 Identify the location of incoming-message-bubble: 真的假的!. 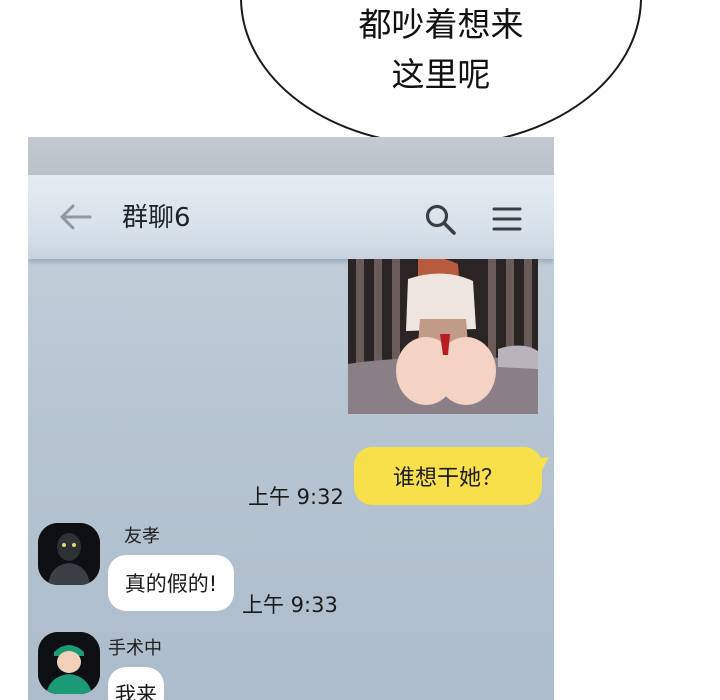
(171, 583).